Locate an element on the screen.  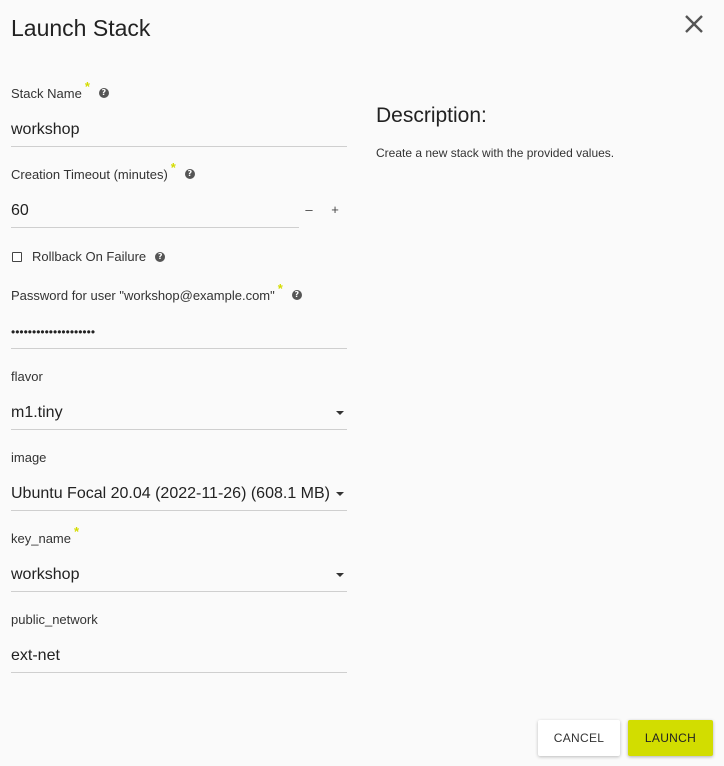
stack-name-label: Stack Name is located at coordinates (46, 93).